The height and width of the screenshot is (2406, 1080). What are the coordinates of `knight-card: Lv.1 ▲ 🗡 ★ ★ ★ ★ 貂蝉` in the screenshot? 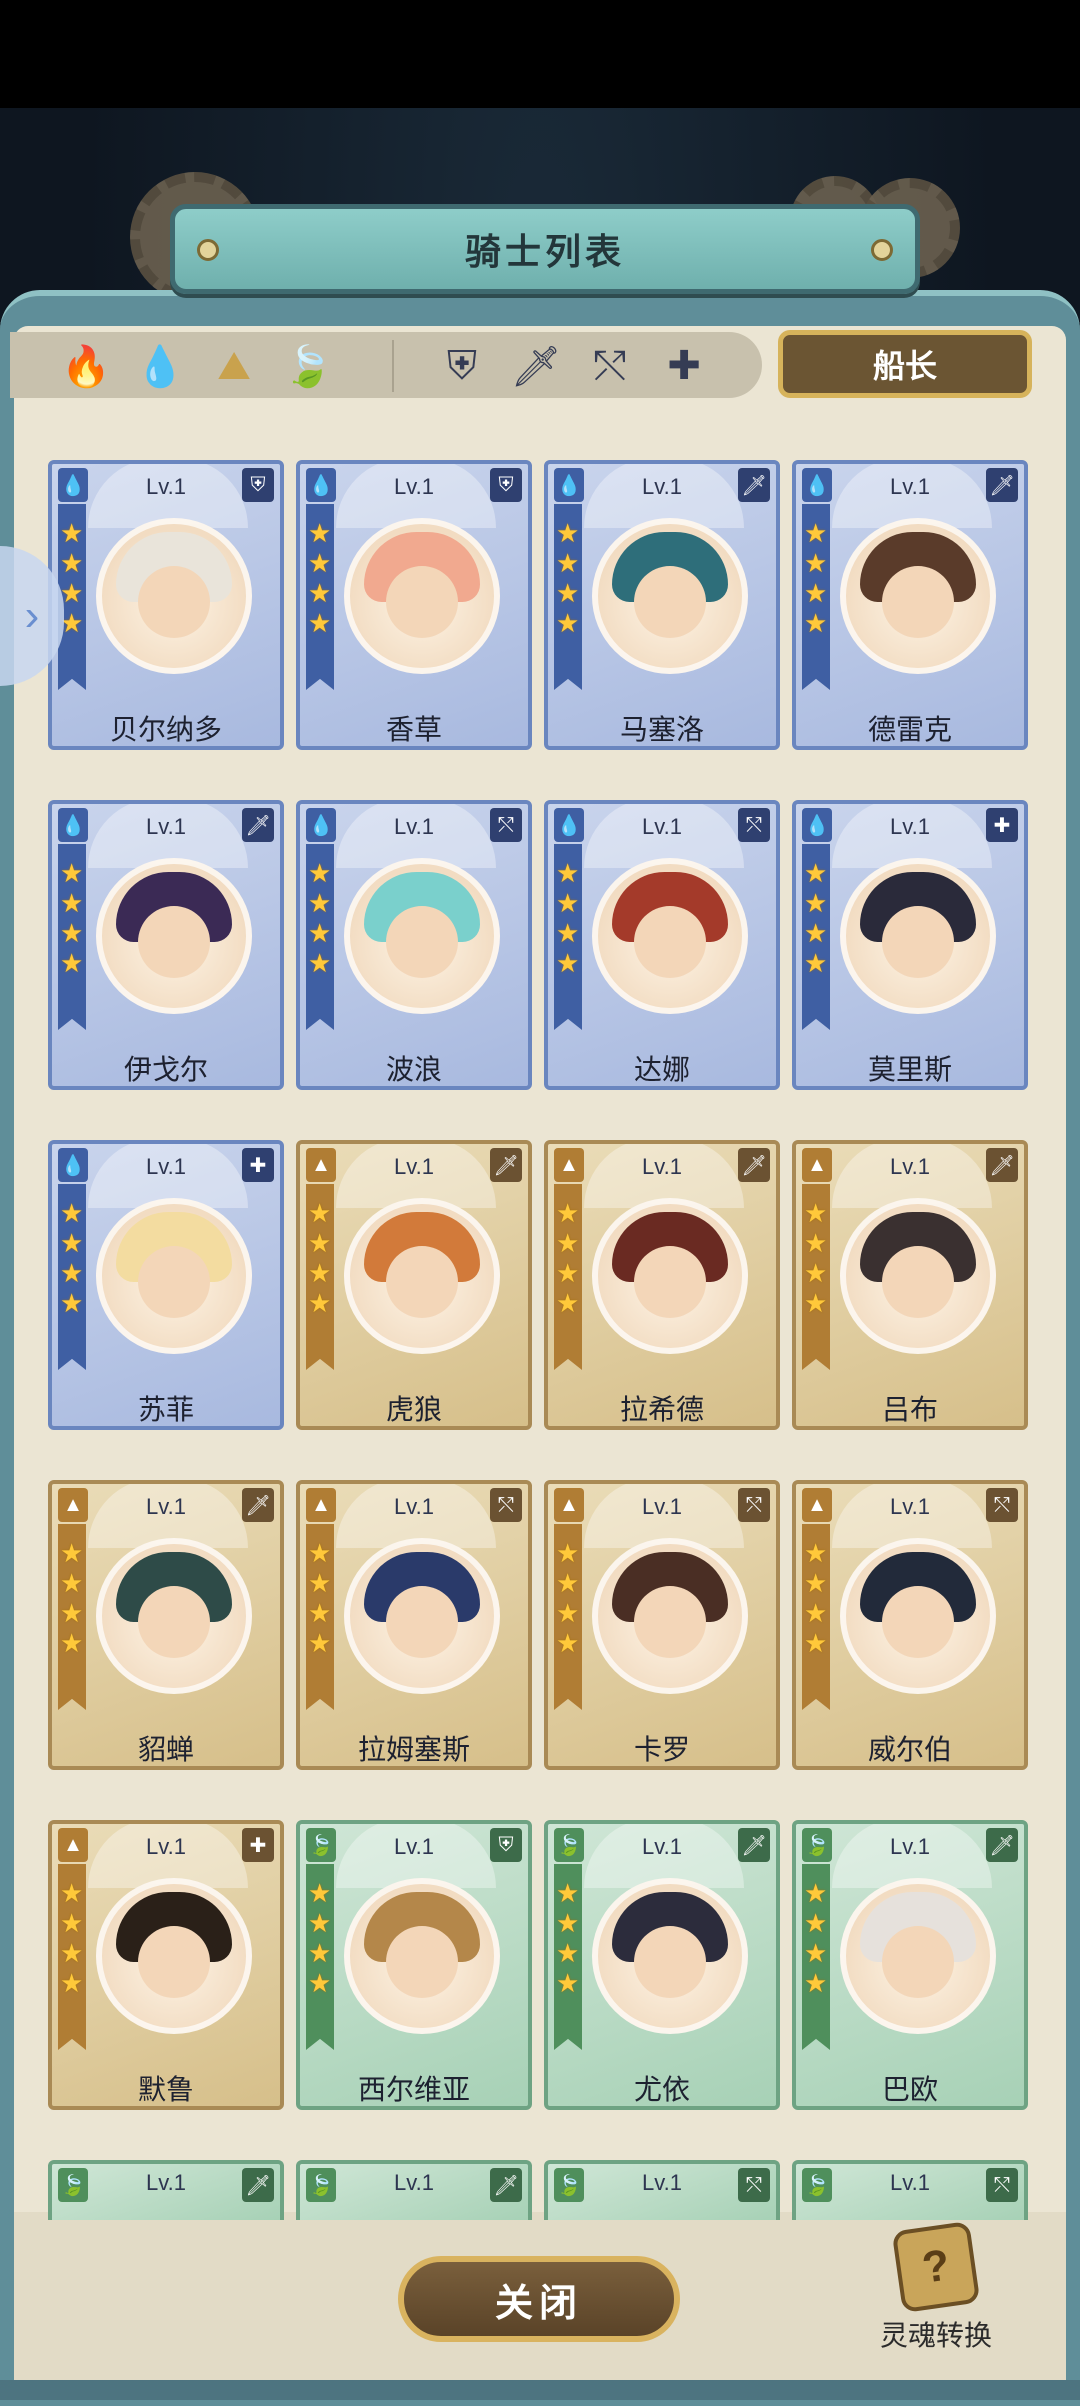 It's located at (166, 1625).